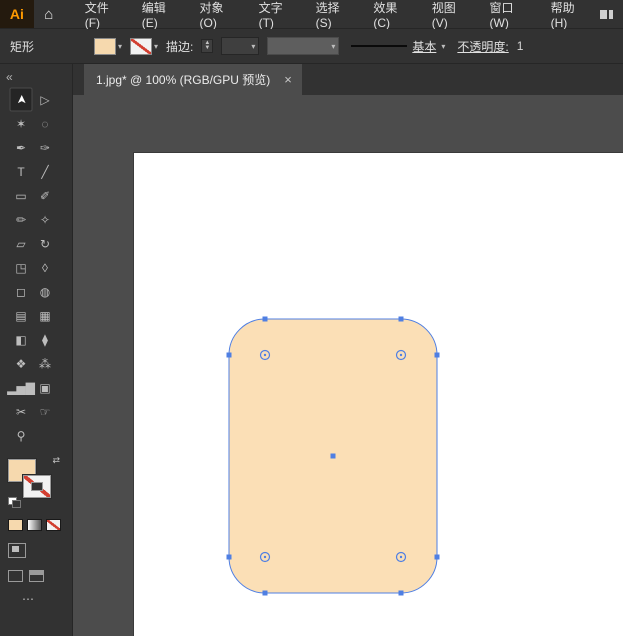 The width and height of the screenshot is (623, 636). I want to click on fill-stroke-indicator: ⇄, so click(34, 481).